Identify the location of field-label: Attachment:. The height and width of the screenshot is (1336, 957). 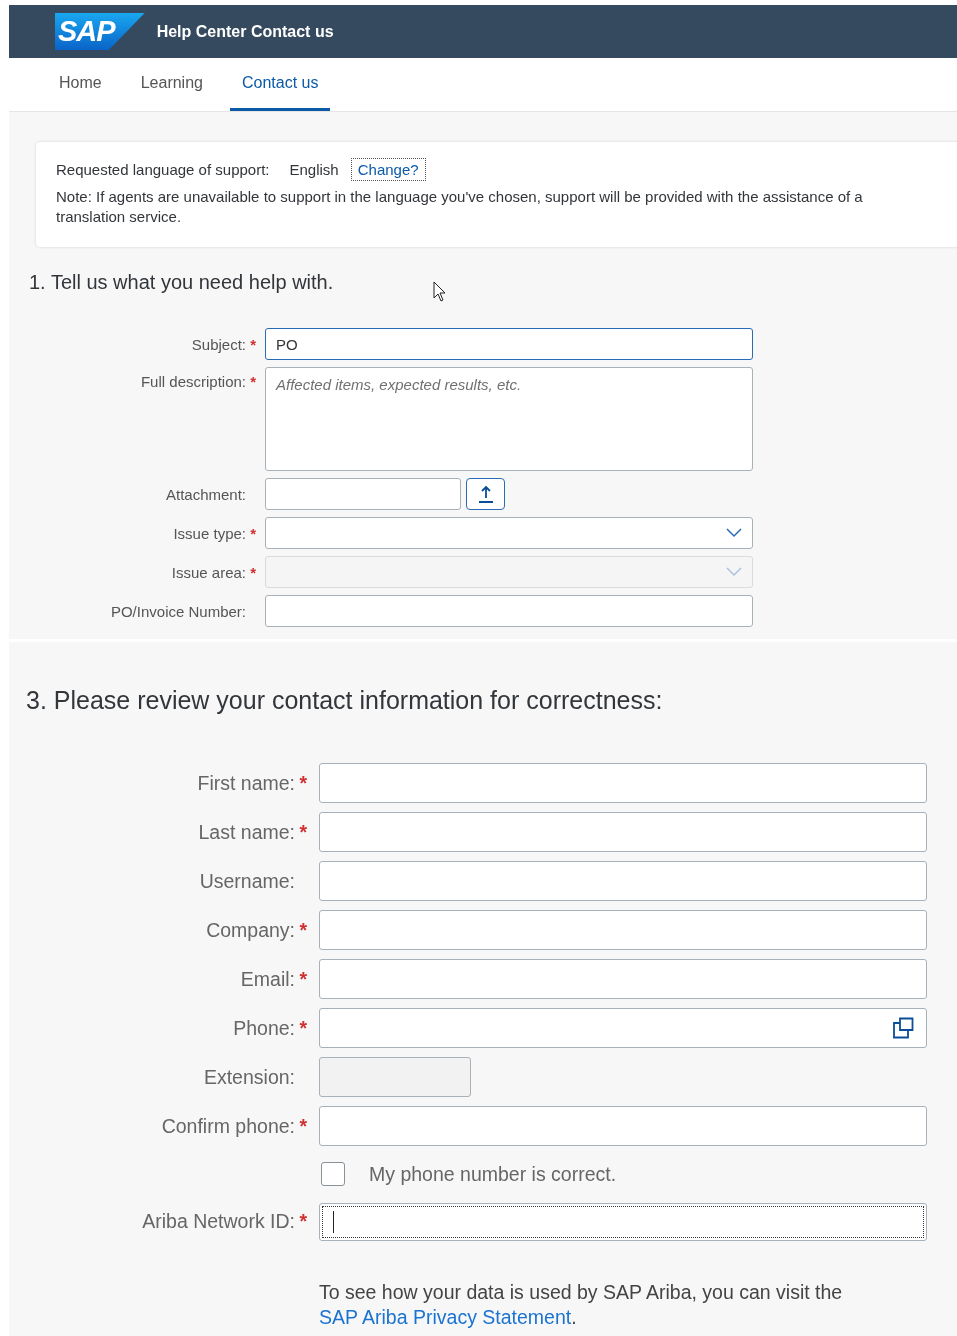
(205, 494).